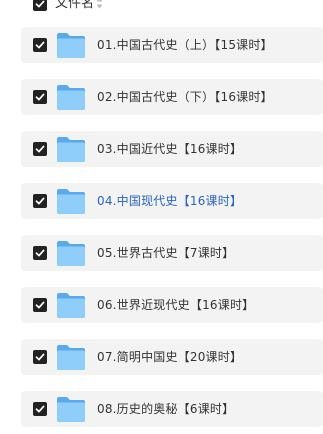  Describe the element at coordinates (165, 409) in the screenshot. I see `file-name: 08.历史的奥秘【6课时】` at that location.